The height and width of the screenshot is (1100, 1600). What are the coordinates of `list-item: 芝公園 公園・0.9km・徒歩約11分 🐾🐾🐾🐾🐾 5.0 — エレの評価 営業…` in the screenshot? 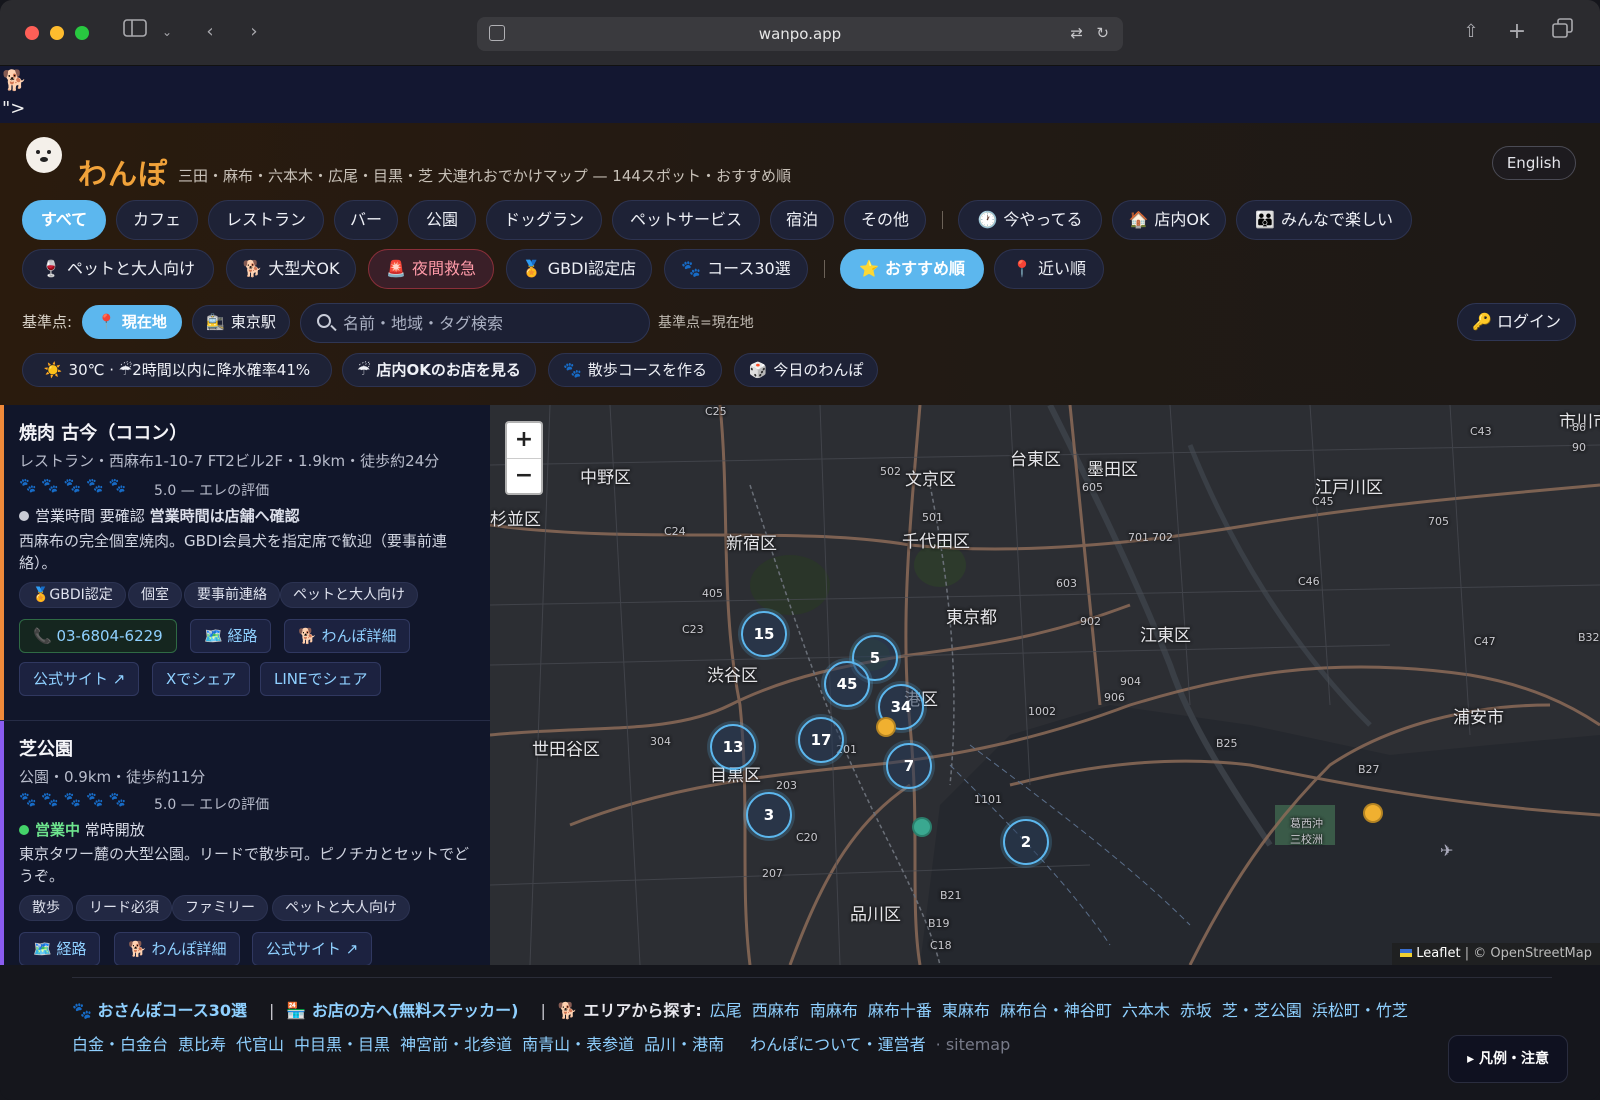 It's located at (245, 843).